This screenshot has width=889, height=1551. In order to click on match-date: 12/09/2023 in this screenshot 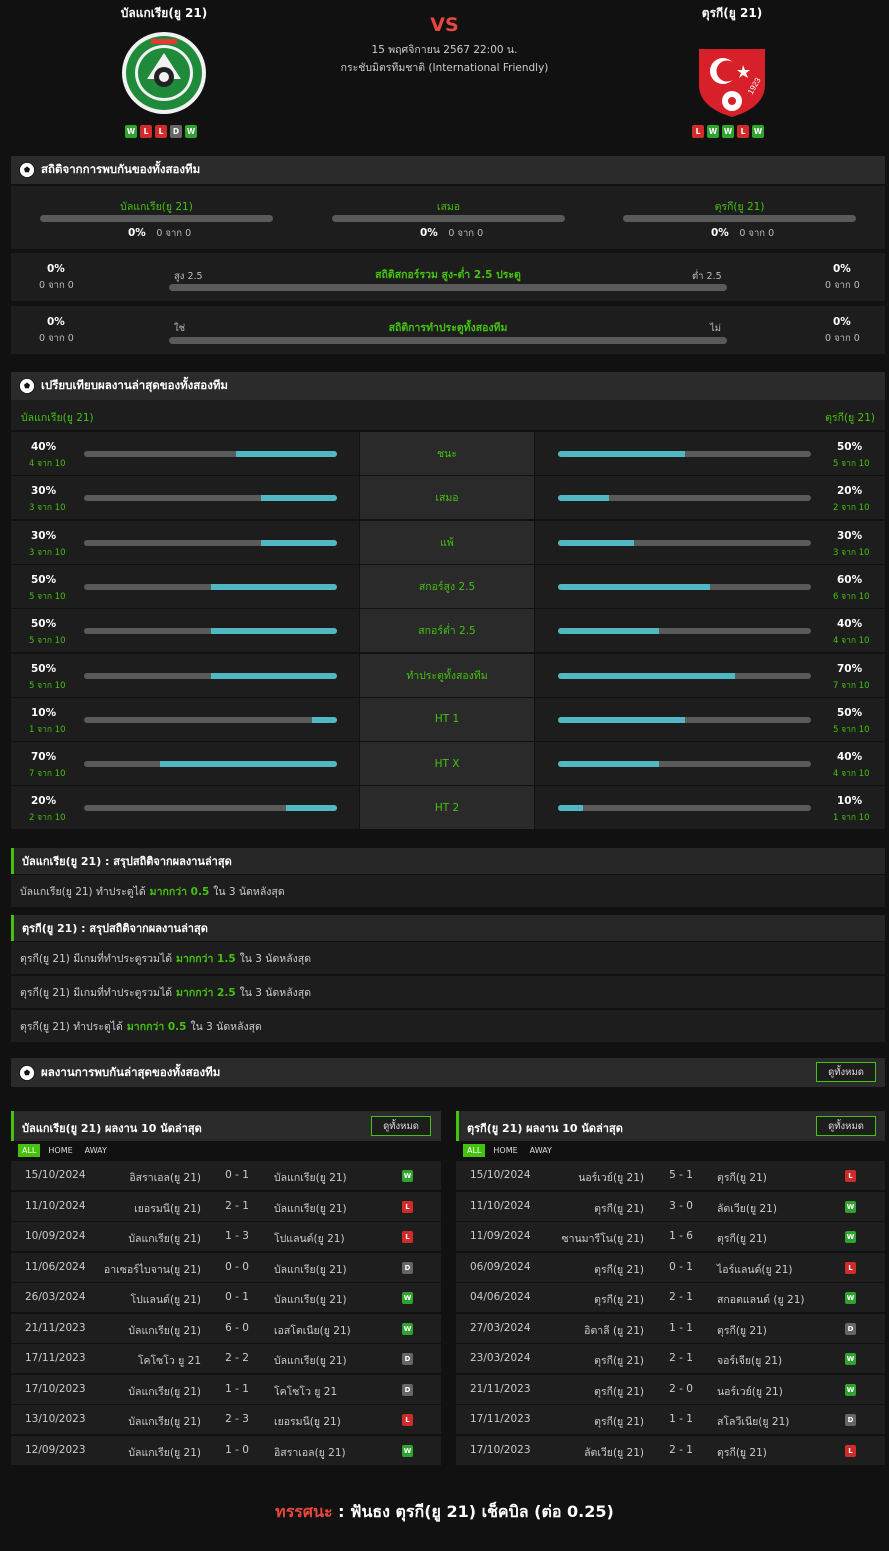, I will do `click(55, 1449)`.